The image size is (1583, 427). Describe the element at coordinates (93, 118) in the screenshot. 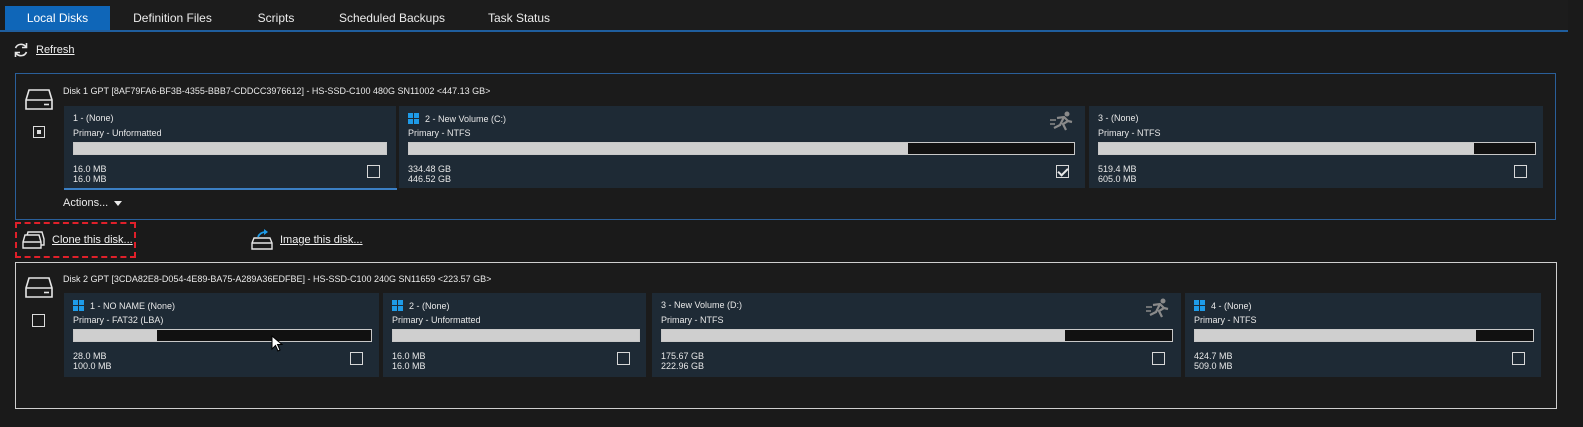

I see `partition-name: 1 - (None)` at that location.